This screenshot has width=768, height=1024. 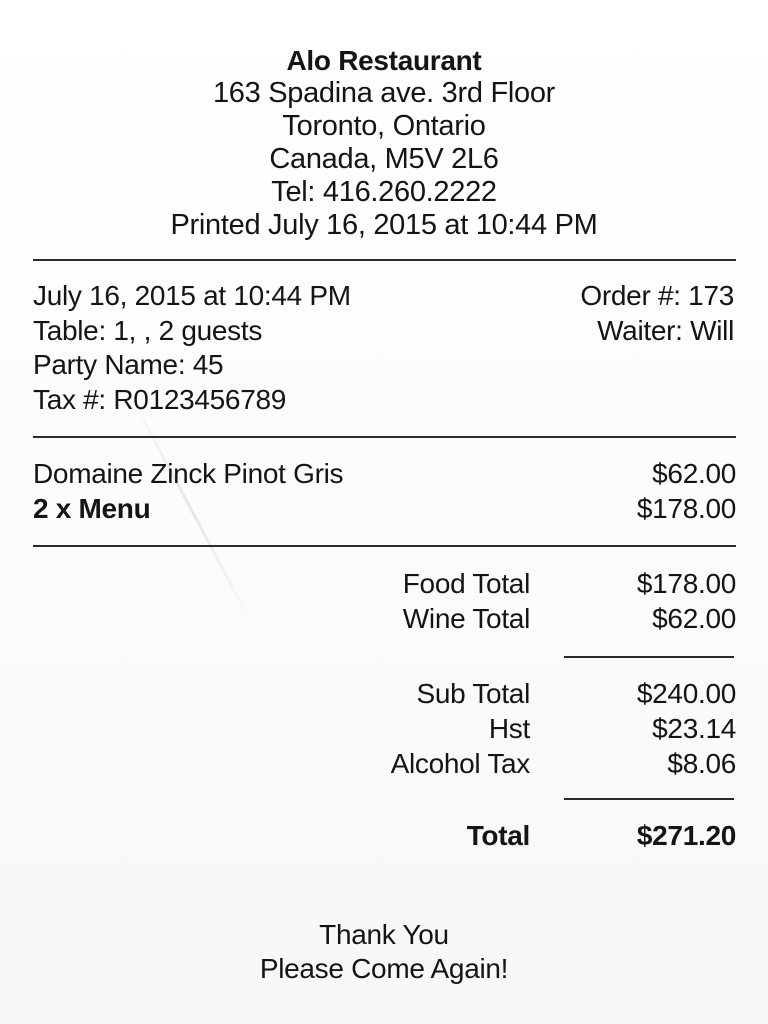 I want to click on total-value: $240.00, so click(x=686, y=693).